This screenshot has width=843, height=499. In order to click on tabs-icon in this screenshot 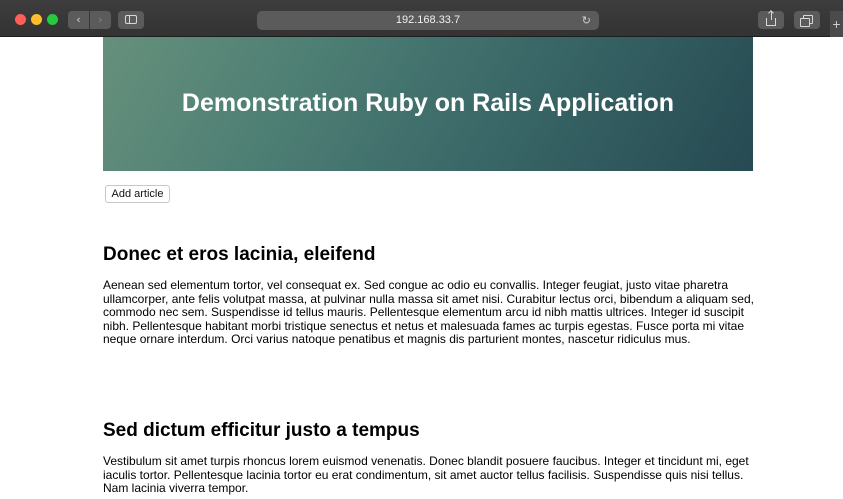, I will do `click(806, 21)`.